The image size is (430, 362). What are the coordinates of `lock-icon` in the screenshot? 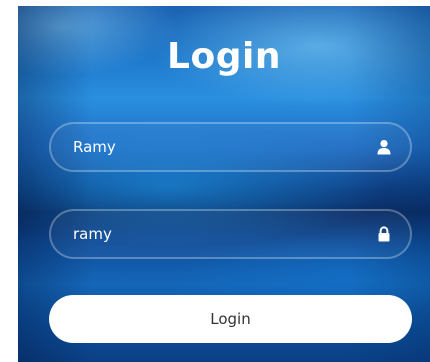 It's located at (384, 234).